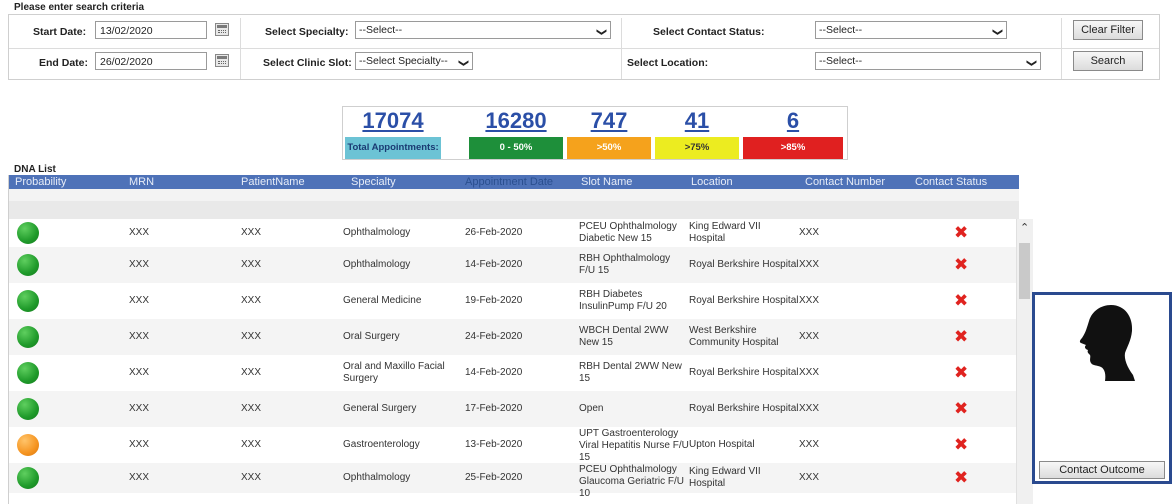 The image size is (1176, 504). Describe the element at coordinates (394, 372) in the screenshot. I see `cell-specialty: Oral and Maxillo Facial Surgery` at that location.